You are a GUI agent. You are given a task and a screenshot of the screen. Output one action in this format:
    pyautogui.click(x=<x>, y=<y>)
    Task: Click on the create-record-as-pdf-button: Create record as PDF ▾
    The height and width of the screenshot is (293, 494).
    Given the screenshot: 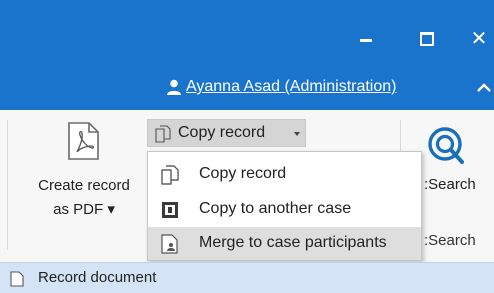 What is the action you would take?
    pyautogui.click(x=84, y=180)
    